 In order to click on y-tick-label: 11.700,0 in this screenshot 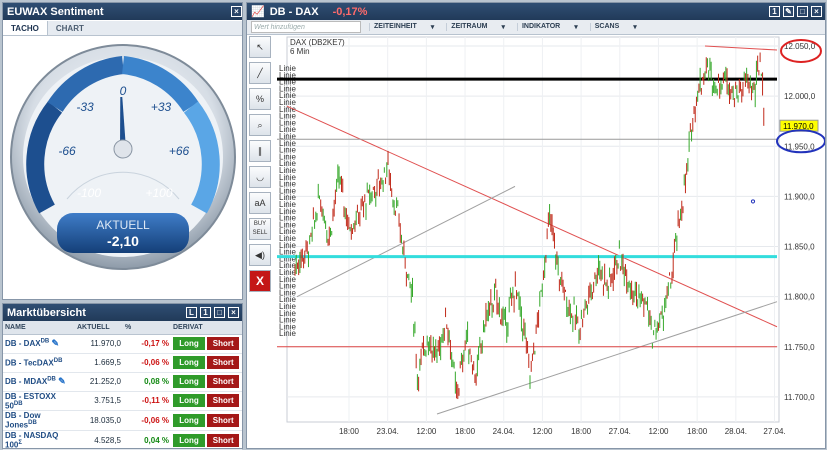, I will do `click(799, 397)`.